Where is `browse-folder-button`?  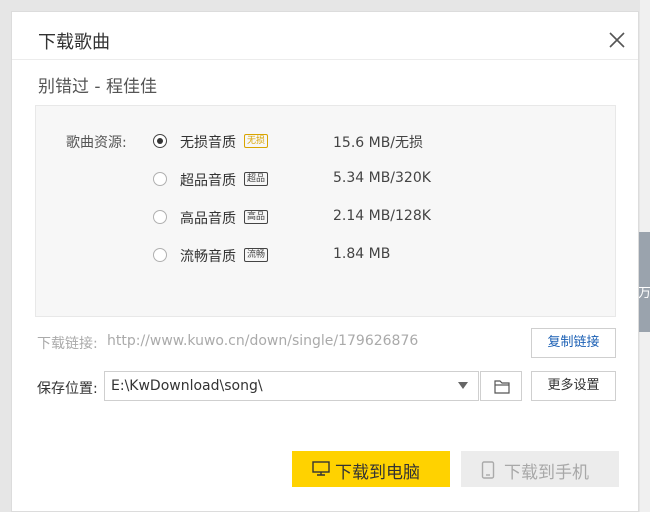
browse-folder-button is located at coordinates (501, 386).